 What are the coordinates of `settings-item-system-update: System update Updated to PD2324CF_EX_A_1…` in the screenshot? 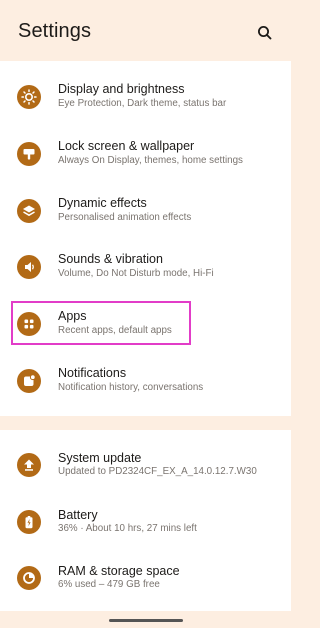 It's located at (145, 466).